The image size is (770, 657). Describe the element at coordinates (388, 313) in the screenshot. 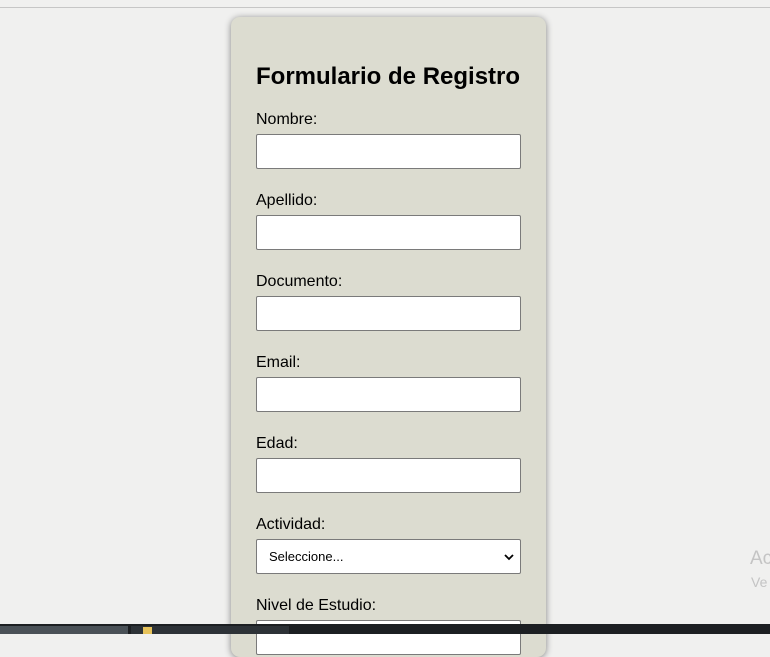

I see `documento-input` at that location.